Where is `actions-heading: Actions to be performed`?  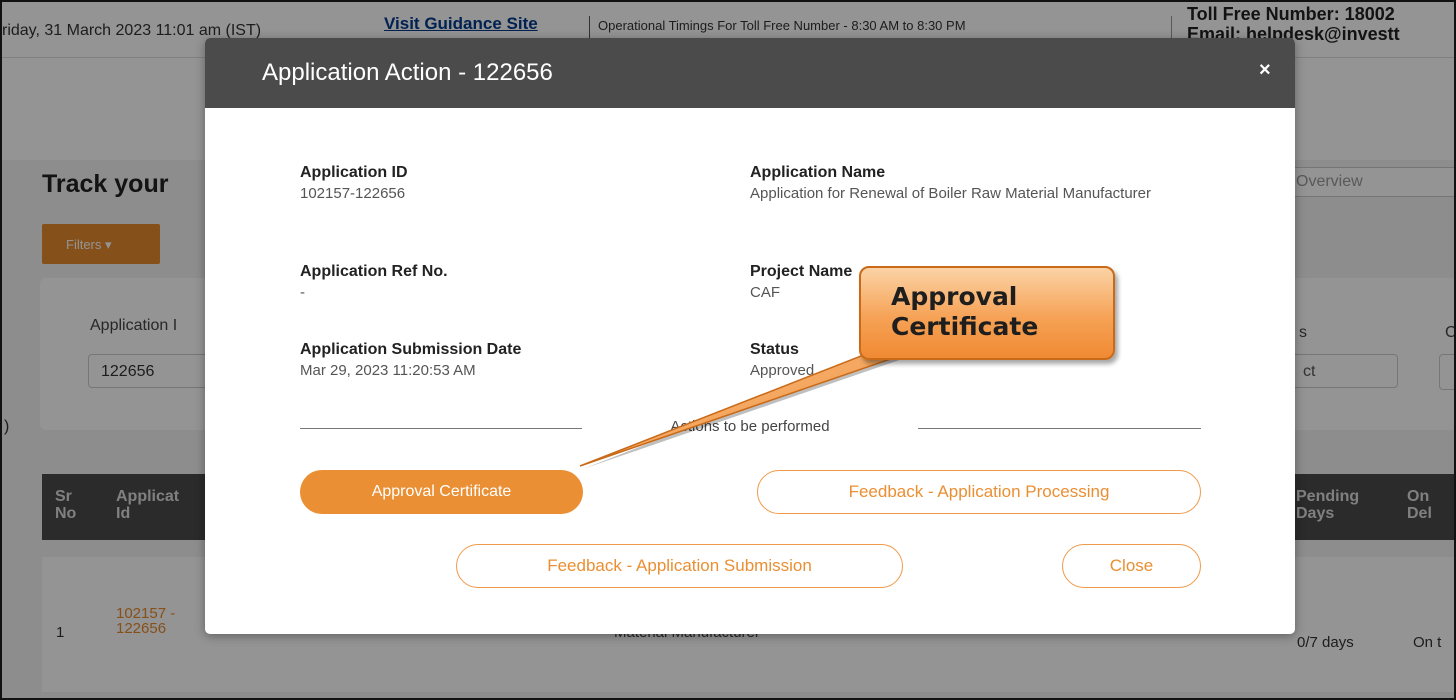 actions-heading: Actions to be performed is located at coordinates (750, 426).